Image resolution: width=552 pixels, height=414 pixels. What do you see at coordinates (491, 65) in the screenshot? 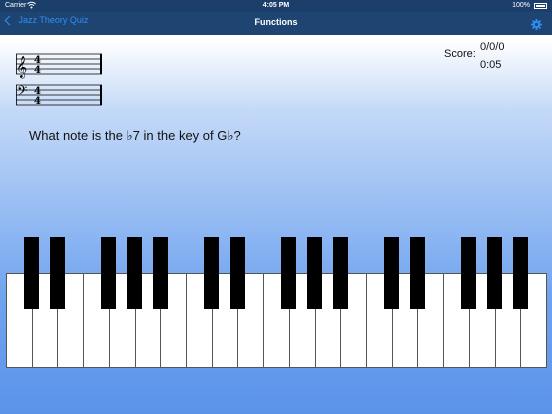
I see `elapsed-time: 0:05` at bounding box center [491, 65].